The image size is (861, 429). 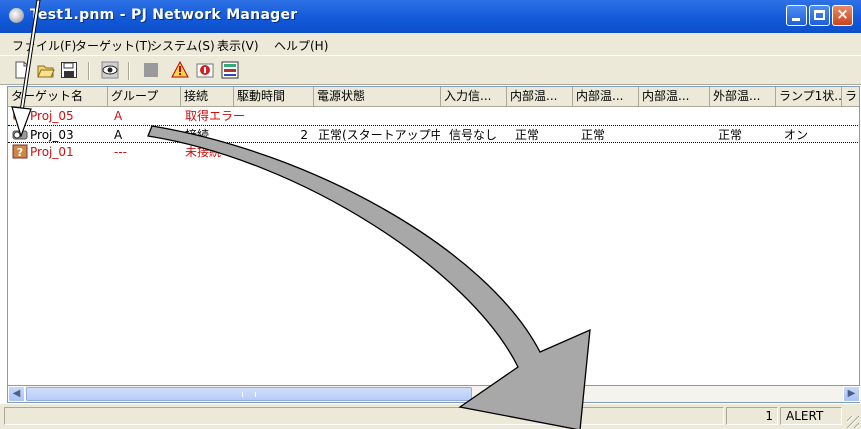 What do you see at coordinates (20, 135) in the screenshot?
I see `projector-icon` at bounding box center [20, 135].